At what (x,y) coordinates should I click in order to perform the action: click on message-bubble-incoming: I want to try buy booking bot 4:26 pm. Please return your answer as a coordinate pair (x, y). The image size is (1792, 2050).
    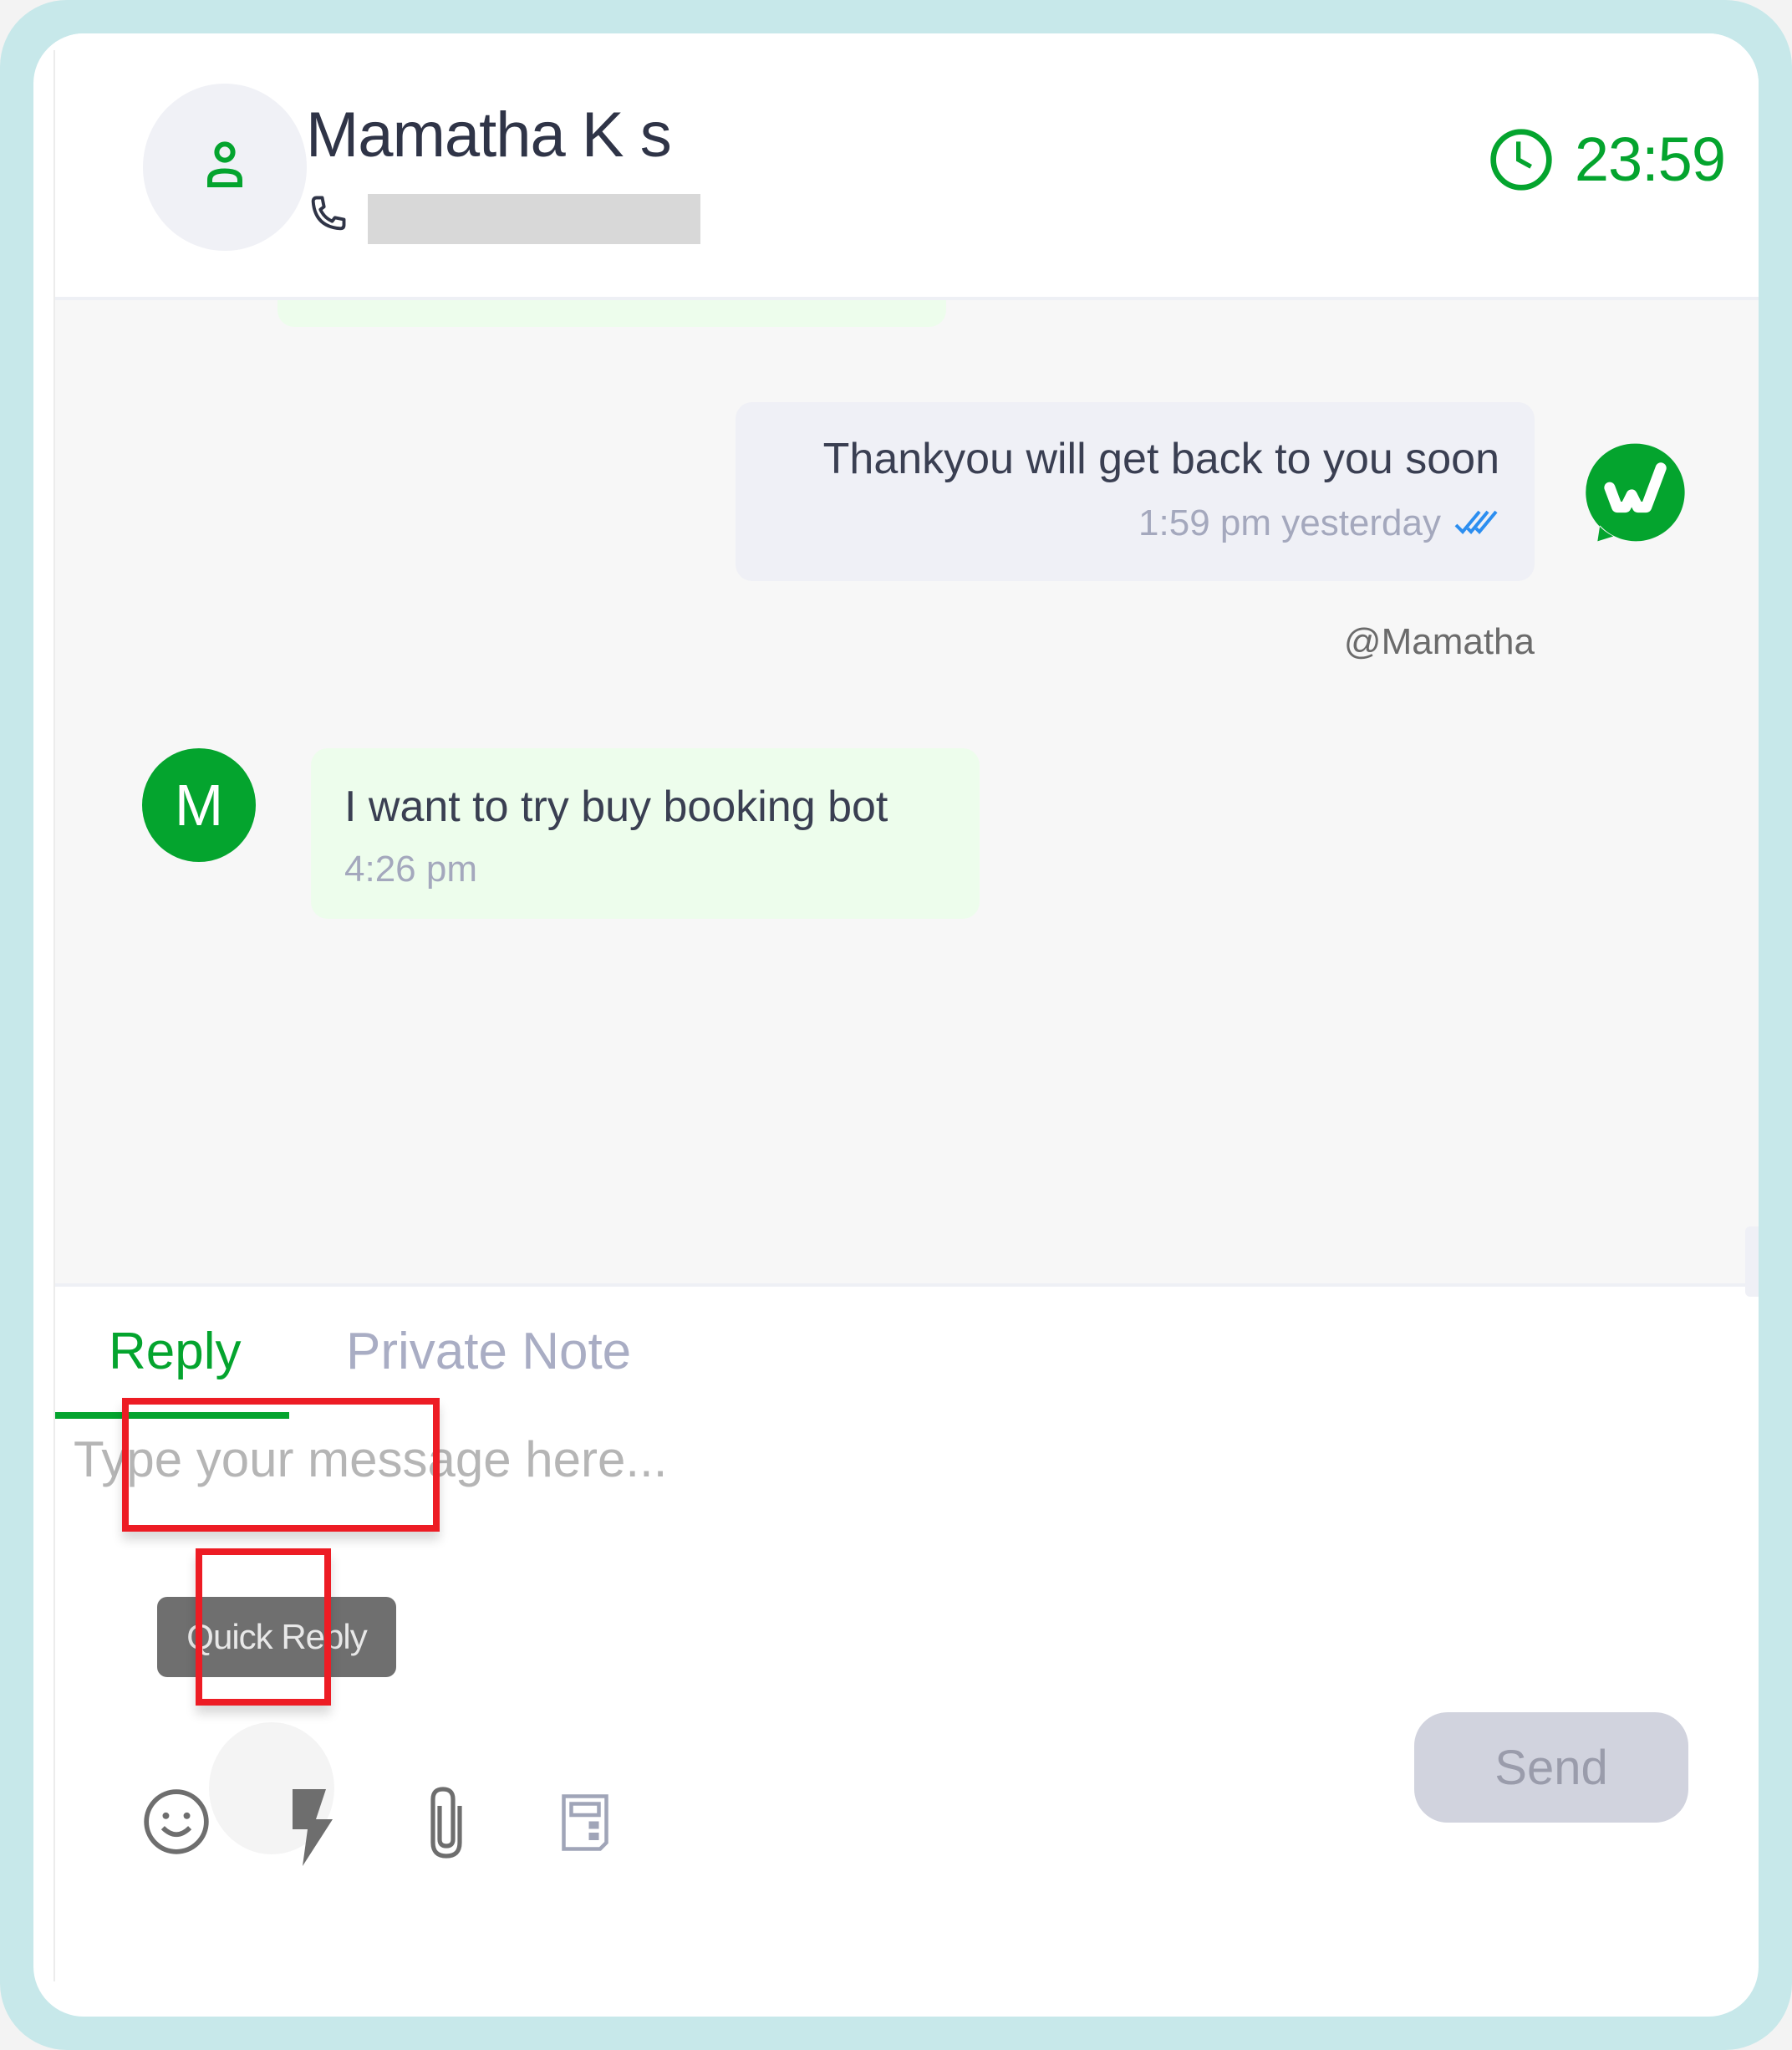
    Looking at the image, I should click on (645, 833).